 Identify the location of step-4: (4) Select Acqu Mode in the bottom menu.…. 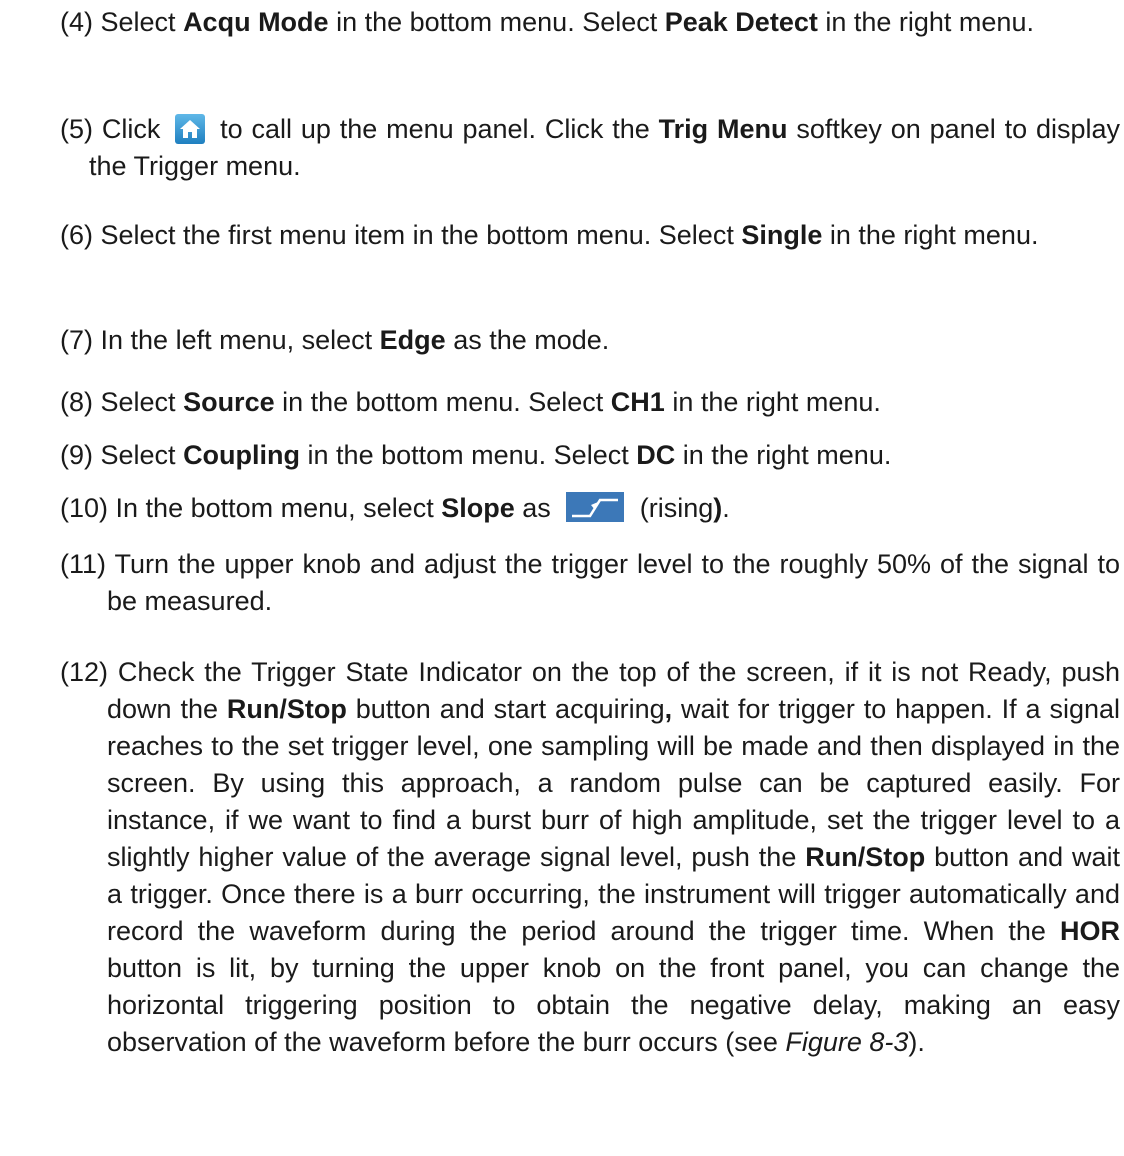
(547, 22).